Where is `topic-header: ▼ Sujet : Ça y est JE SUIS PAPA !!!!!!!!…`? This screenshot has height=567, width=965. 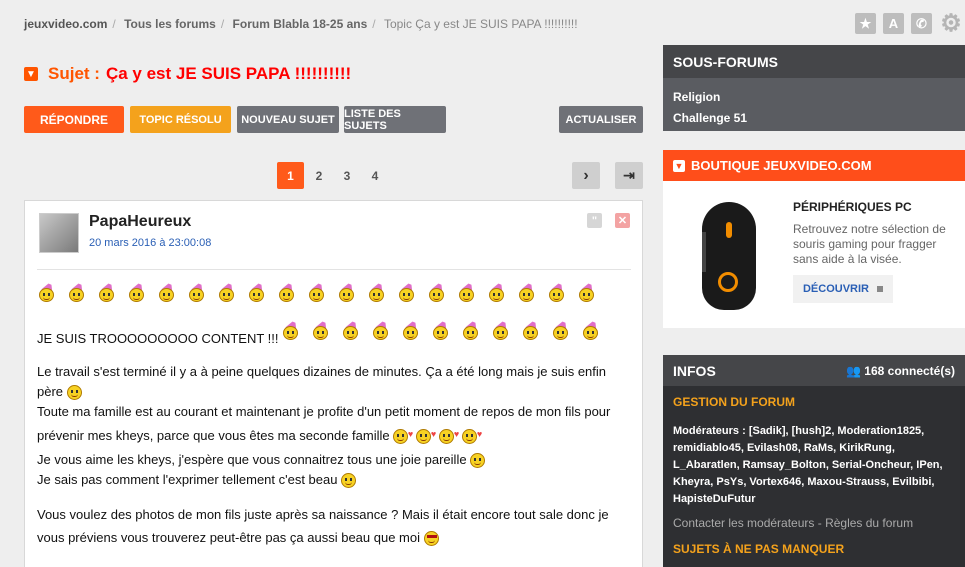
topic-header: ▼ Sujet : Ça y est JE SUIS PAPA !!!!!!!!… is located at coordinates (187, 74).